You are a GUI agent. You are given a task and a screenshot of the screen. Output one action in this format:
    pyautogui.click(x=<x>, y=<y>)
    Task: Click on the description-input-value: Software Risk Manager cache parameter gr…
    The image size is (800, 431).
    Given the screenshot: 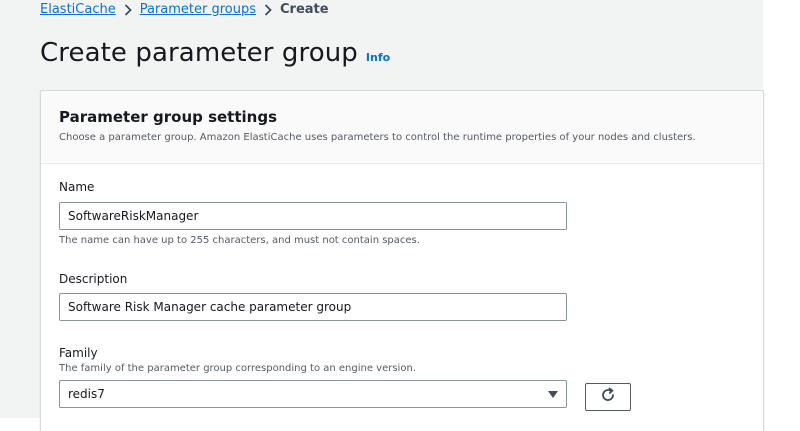 What is the action you would take?
    pyautogui.click(x=210, y=307)
    